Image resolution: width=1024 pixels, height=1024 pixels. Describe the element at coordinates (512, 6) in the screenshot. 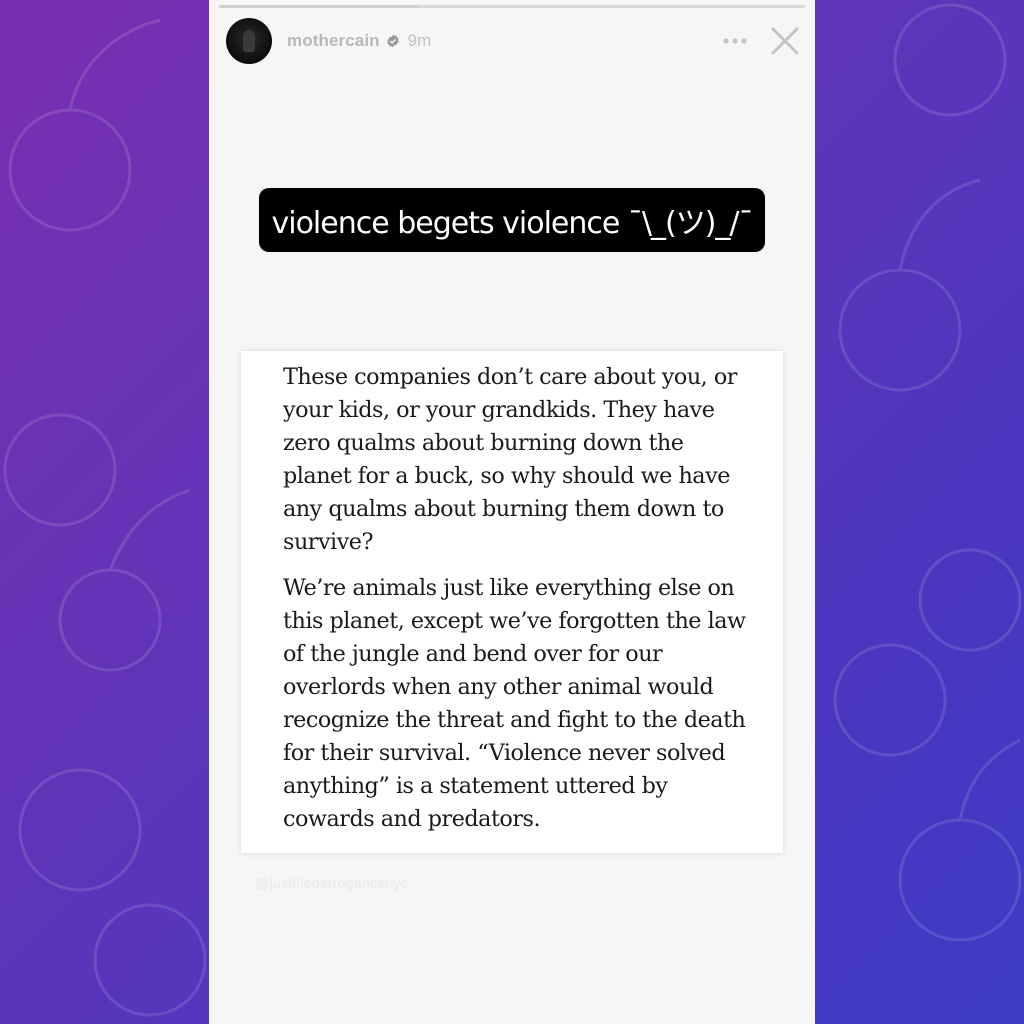

I see `story-progress-bar` at that location.